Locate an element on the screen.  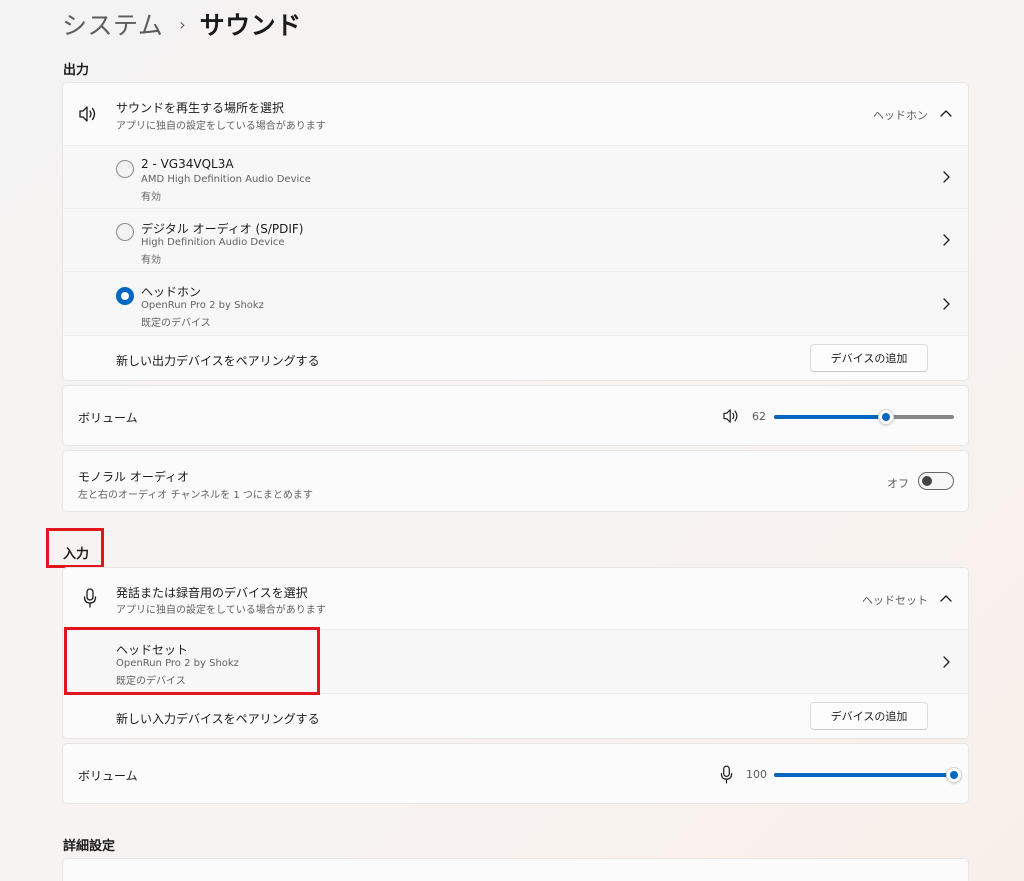
pair-output-row: 新しい出力デバイスをペアリングする デバイスの追加 is located at coordinates (515, 359).